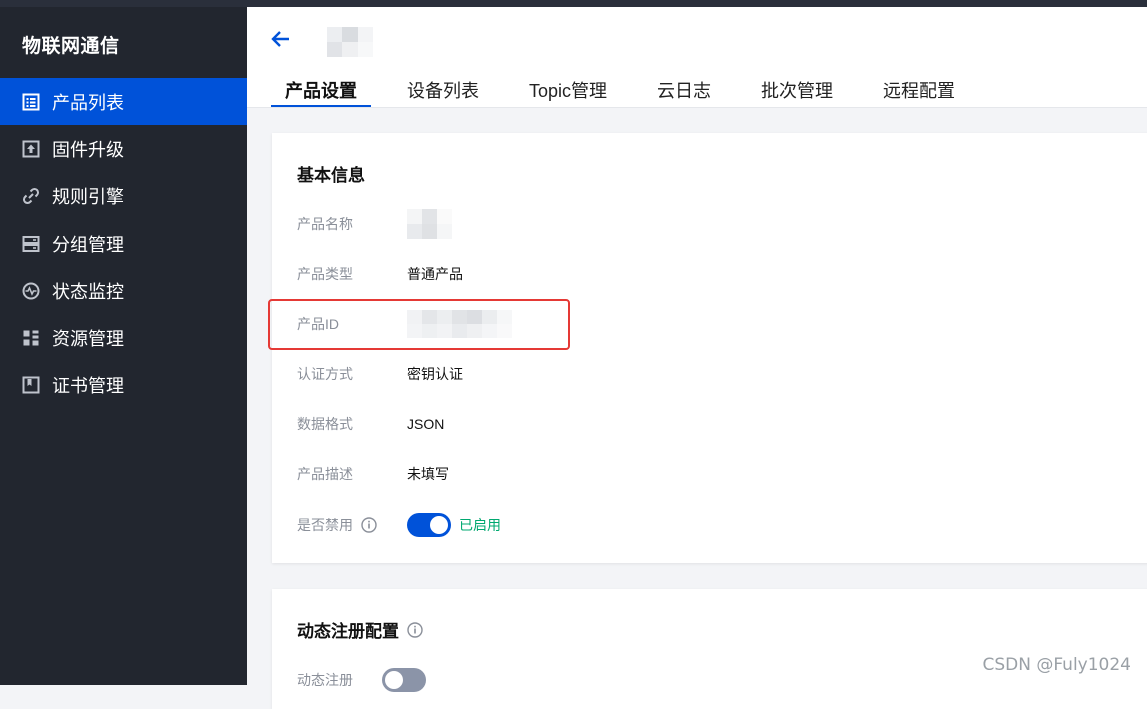 Image resolution: width=1147 pixels, height=709 pixels. What do you see at coordinates (443, 89) in the screenshot?
I see `tab-device-list: 设备列表` at bounding box center [443, 89].